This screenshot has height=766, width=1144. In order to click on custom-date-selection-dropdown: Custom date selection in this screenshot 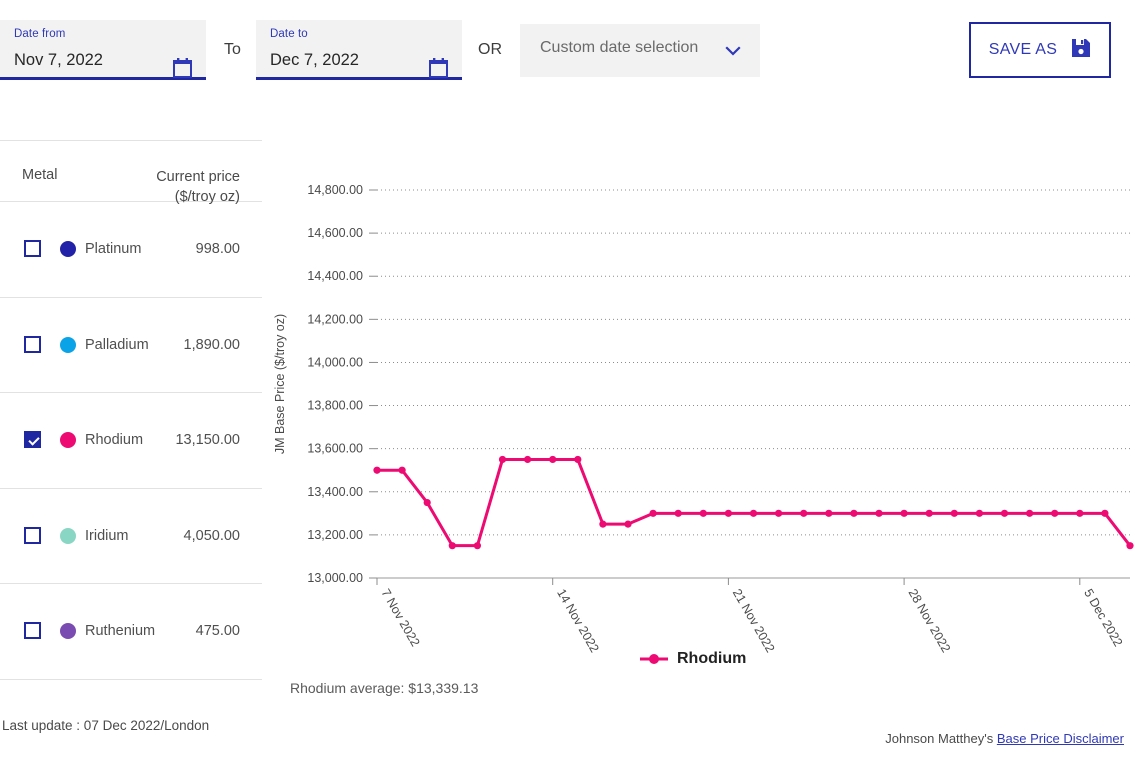, I will do `click(640, 50)`.